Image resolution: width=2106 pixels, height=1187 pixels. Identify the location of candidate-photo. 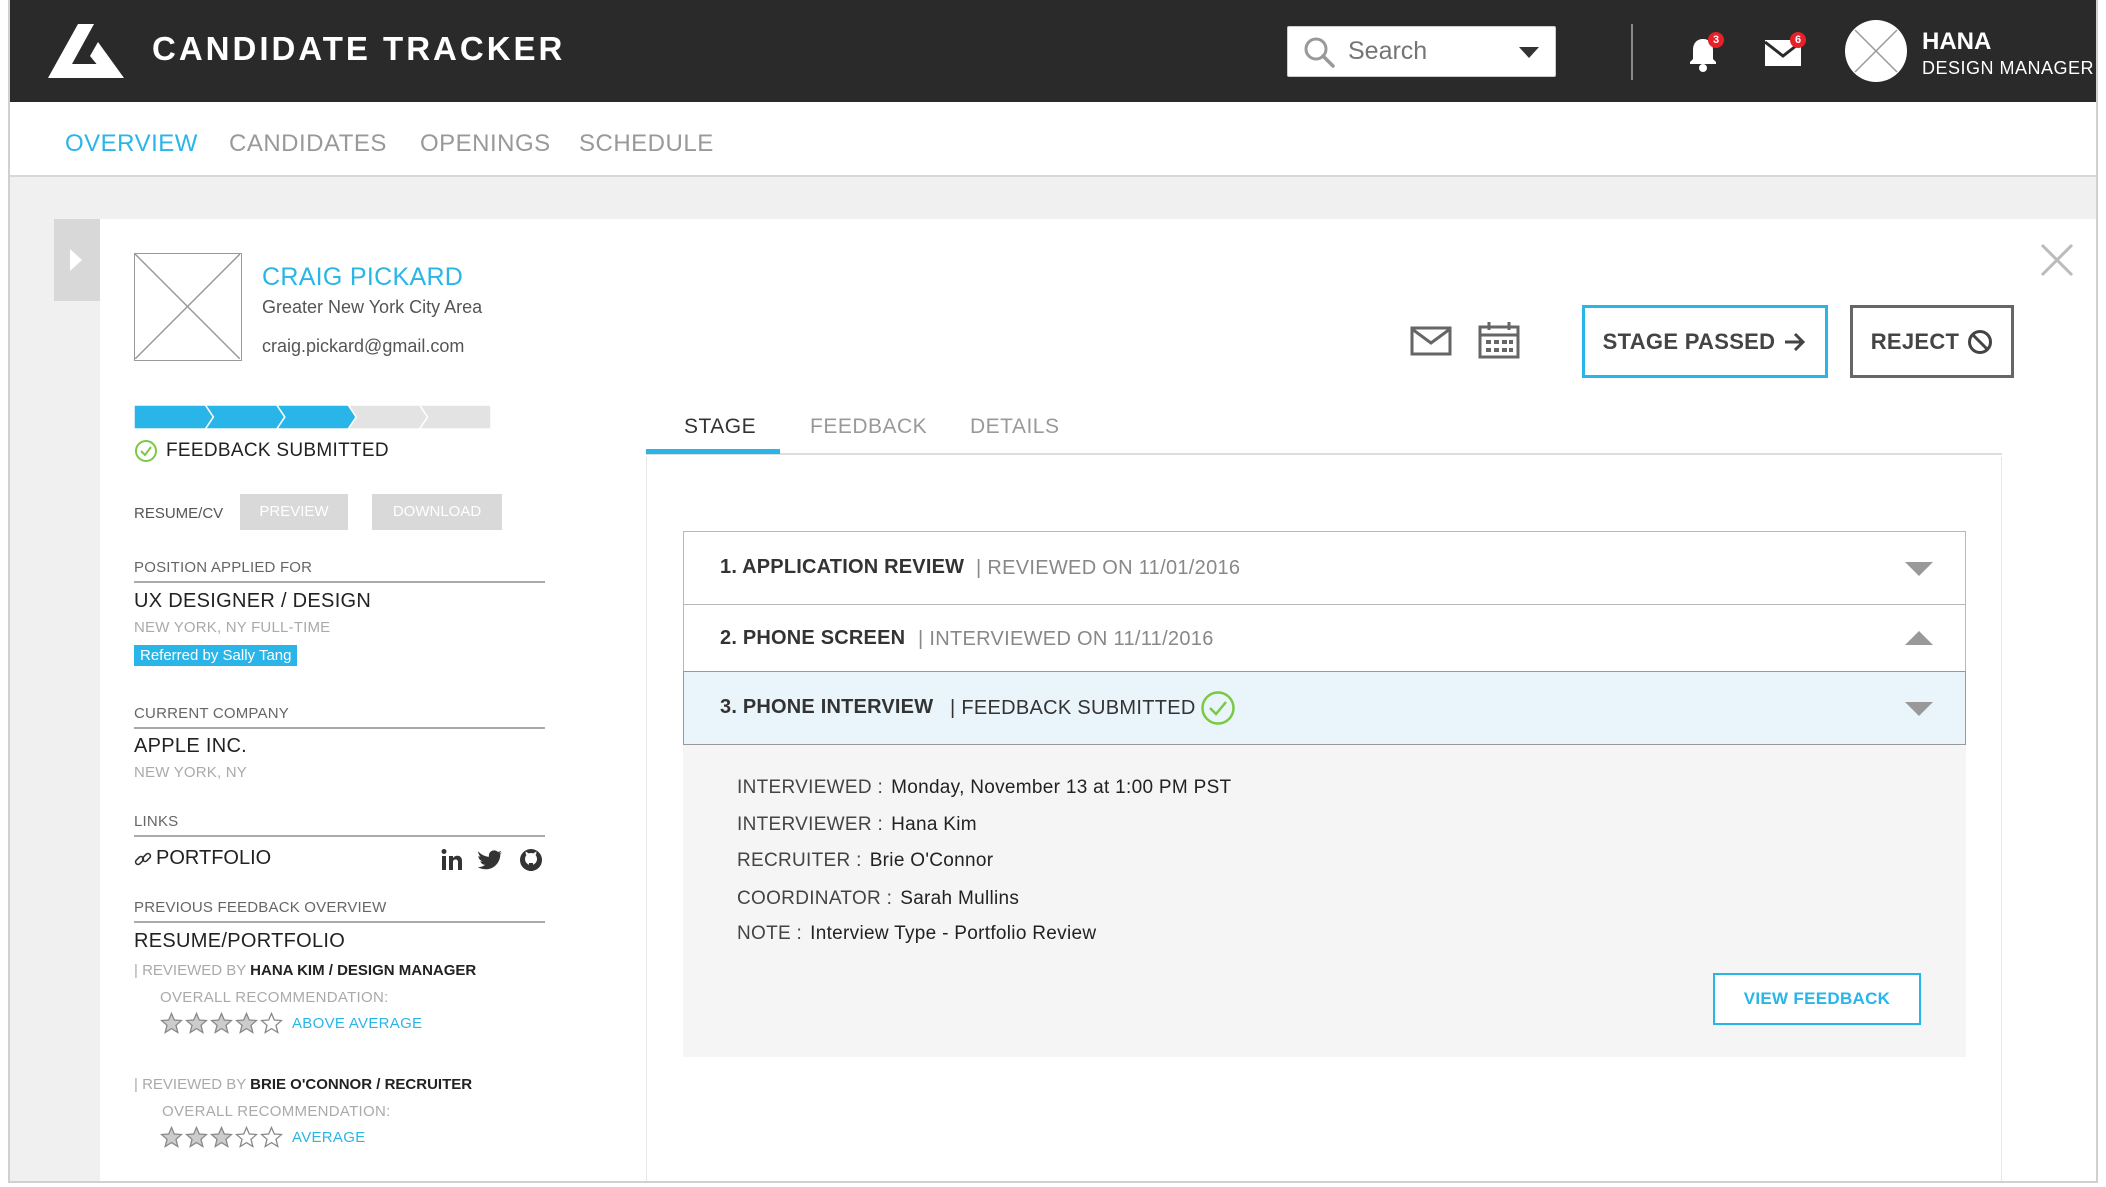
(188, 307).